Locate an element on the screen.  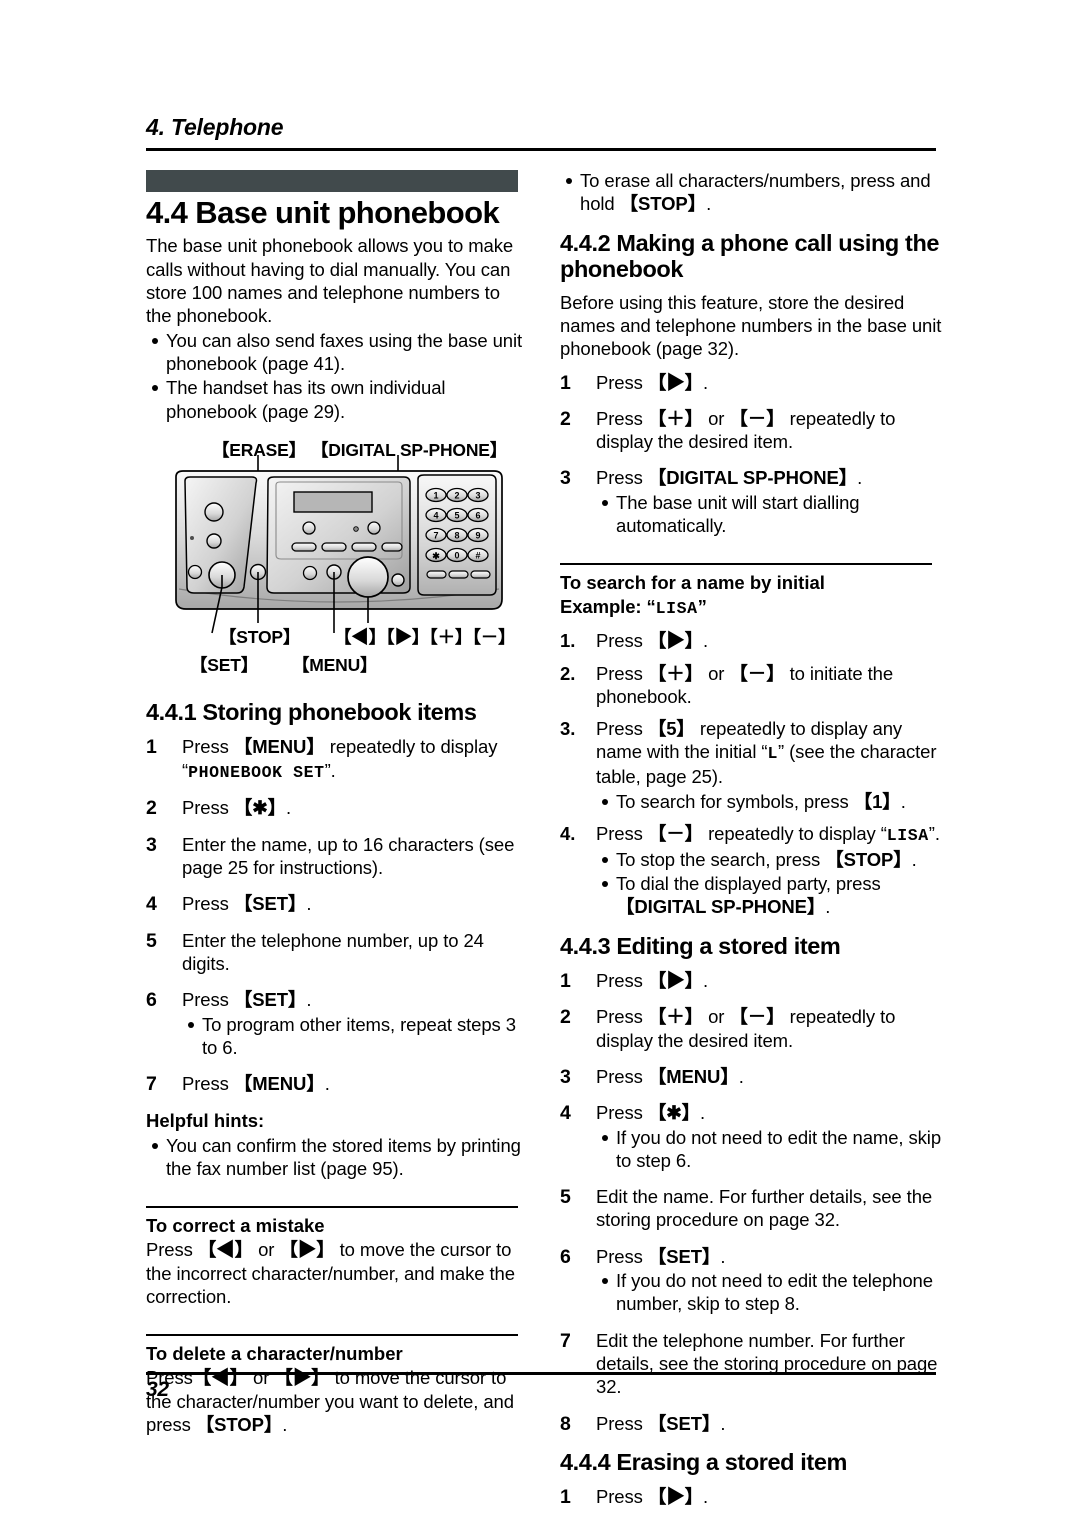
step-text: Press 【✱】. is located at coordinates (650, 1112).